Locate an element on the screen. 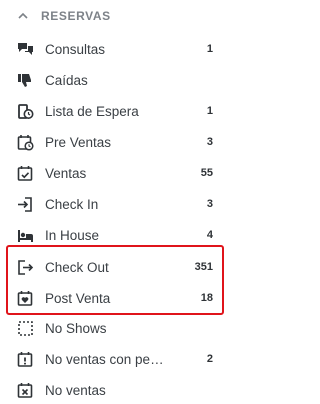  menu-item-in-house: In House 4 is located at coordinates (115, 235).